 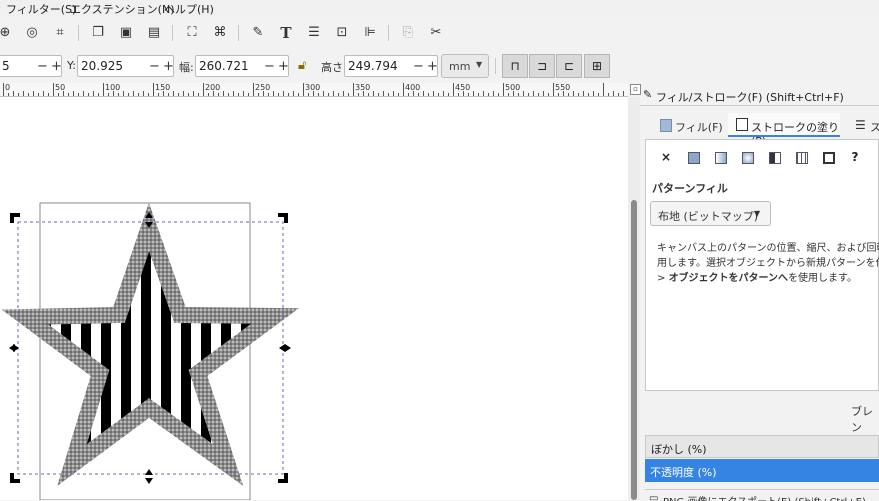 What do you see at coordinates (750, 97) in the screenshot?
I see `panel-title: フィル/ストローク(F) (Shift+Ctrl+F)` at bounding box center [750, 97].